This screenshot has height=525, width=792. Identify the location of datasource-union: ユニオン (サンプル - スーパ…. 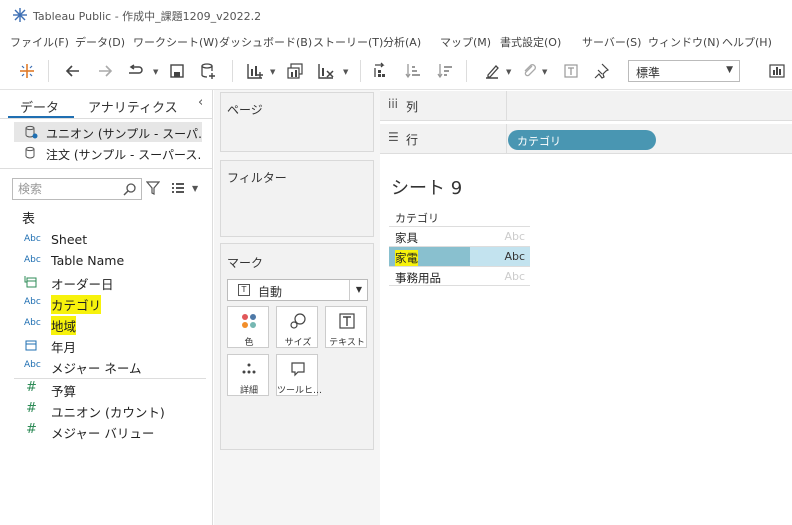
(108, 132).